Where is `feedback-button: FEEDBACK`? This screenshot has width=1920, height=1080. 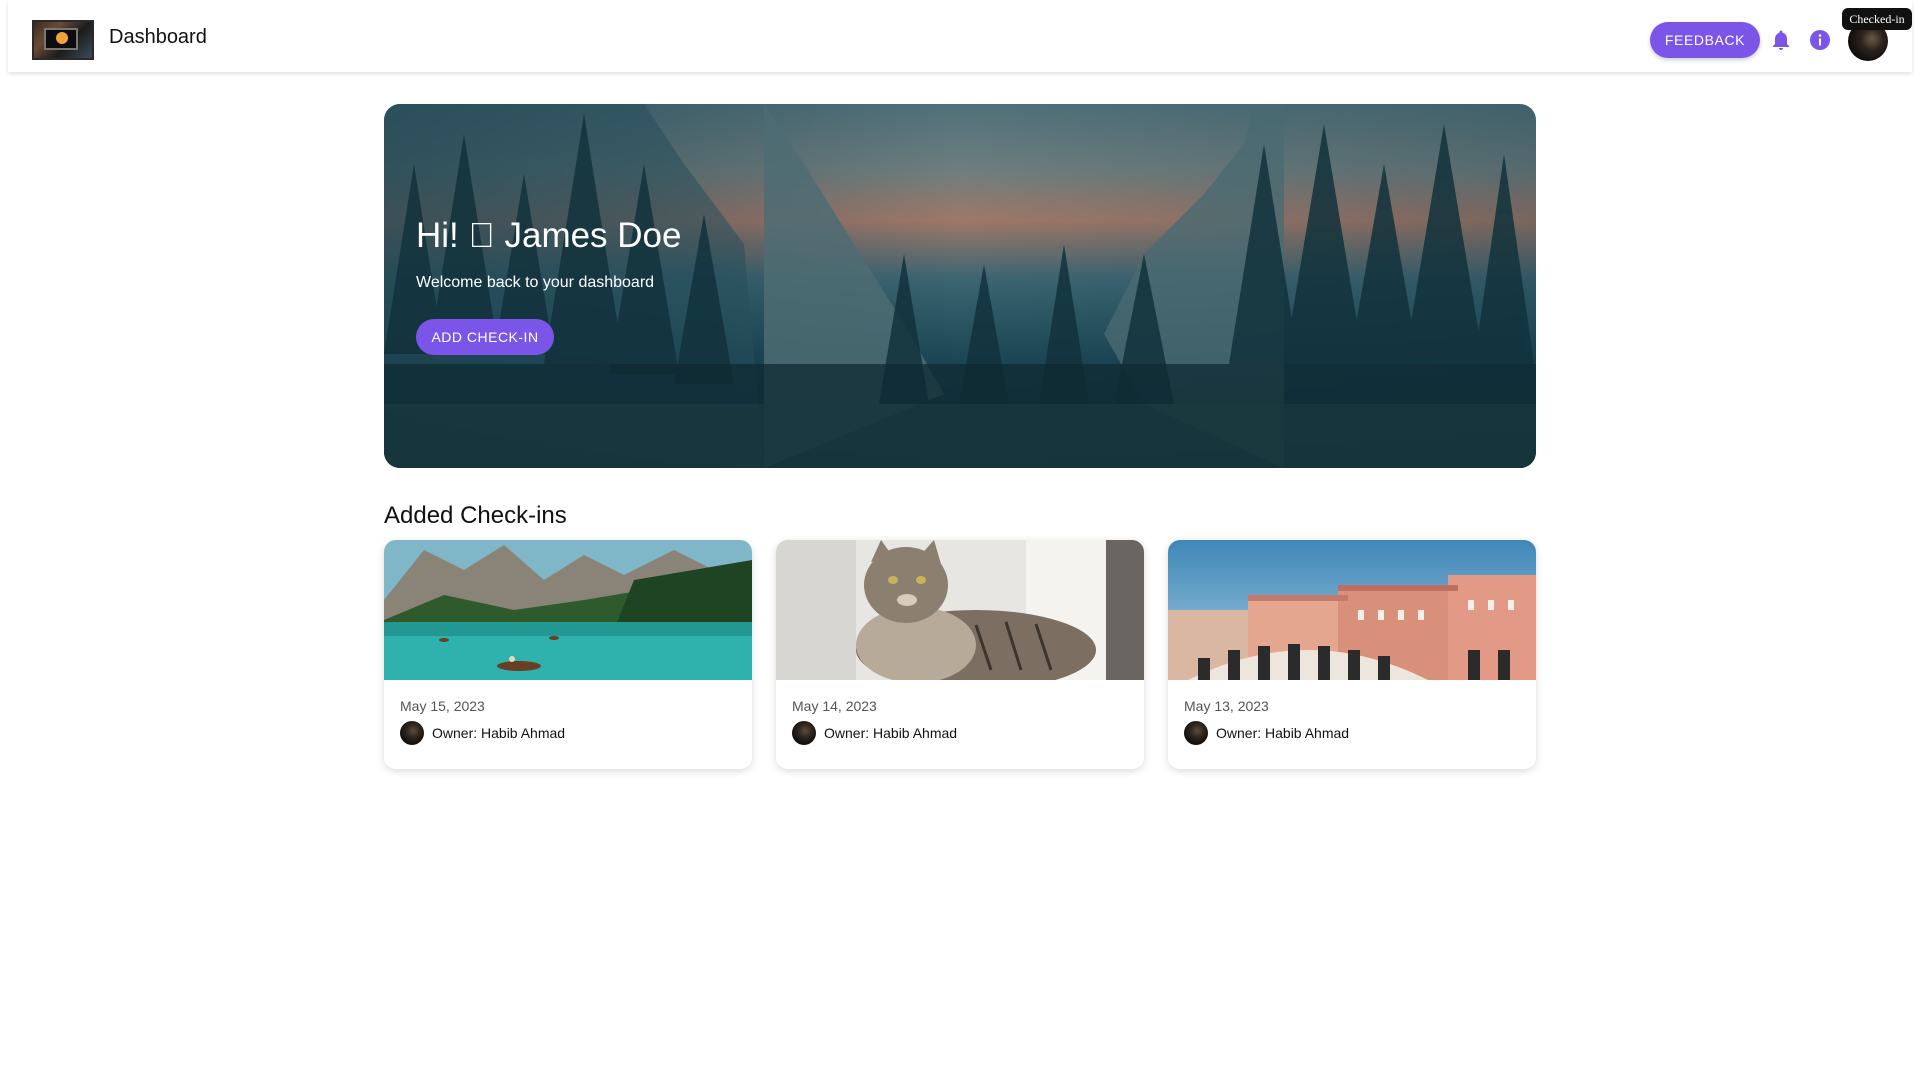
feedback-button: FEEDBACK is located at coordinates (1705, 40).